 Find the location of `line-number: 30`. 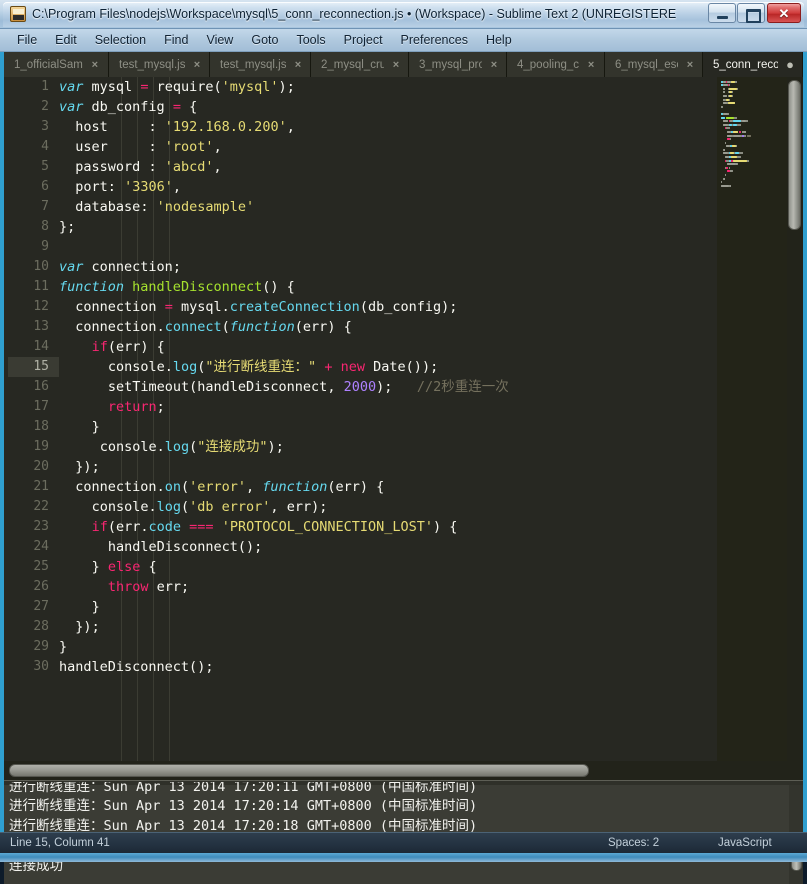

line-number: 30 is located at coordinates (41, 666).